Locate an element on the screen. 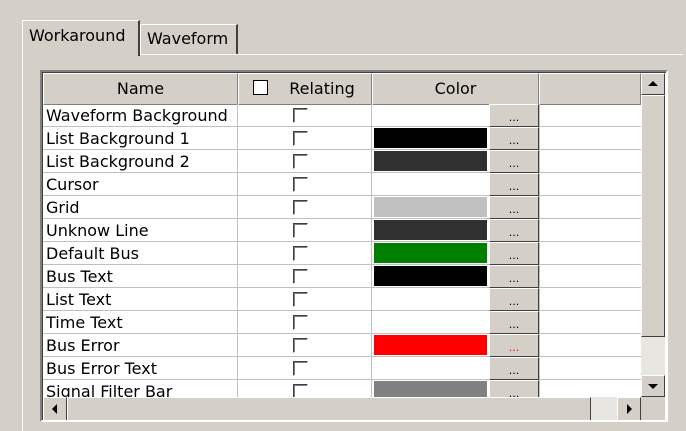 Image resolution: width=686 pixels, height=431 pixels. tab-waveform: Waveform is located at coordinates (189, 39).